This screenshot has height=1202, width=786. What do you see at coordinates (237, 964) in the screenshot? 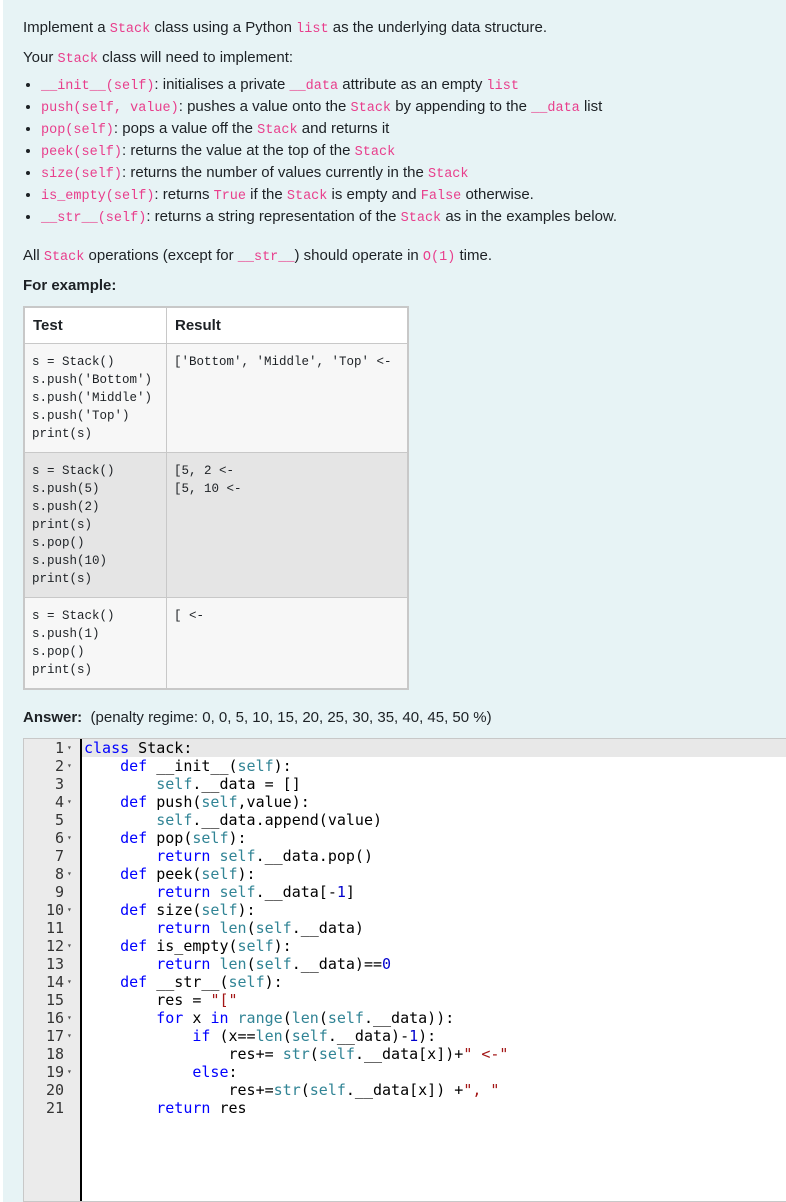
I see `code-line: return len(self.__data)==0` at bounding box center [237, 964].